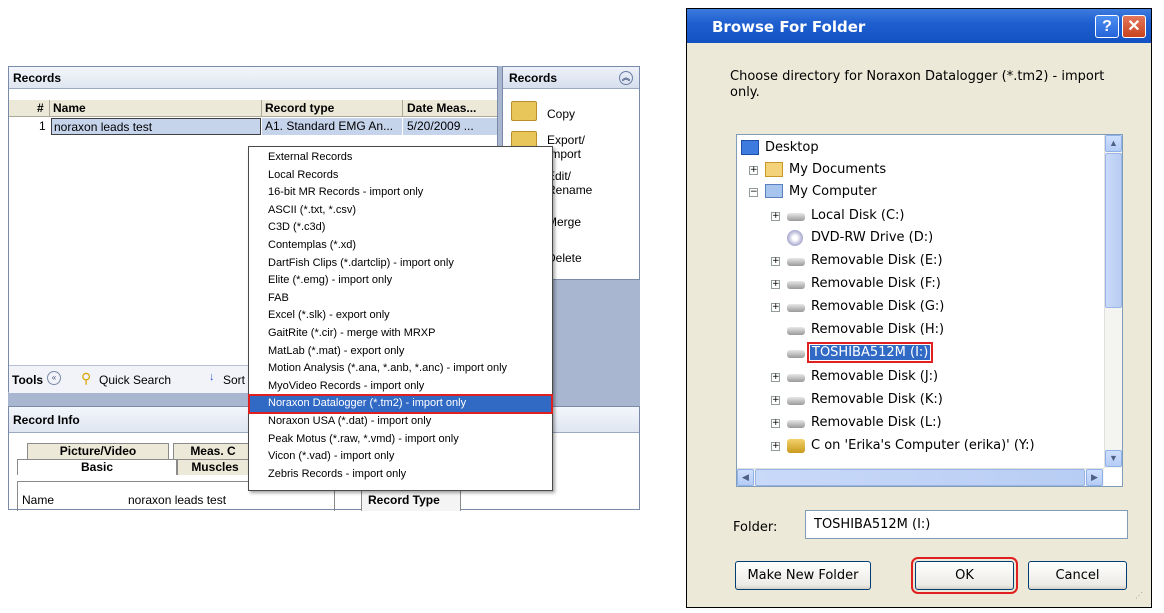 This screenshot has width=1164, height=613. I want to click on resize-grip-icon: ⋰, so click(1141, 597).